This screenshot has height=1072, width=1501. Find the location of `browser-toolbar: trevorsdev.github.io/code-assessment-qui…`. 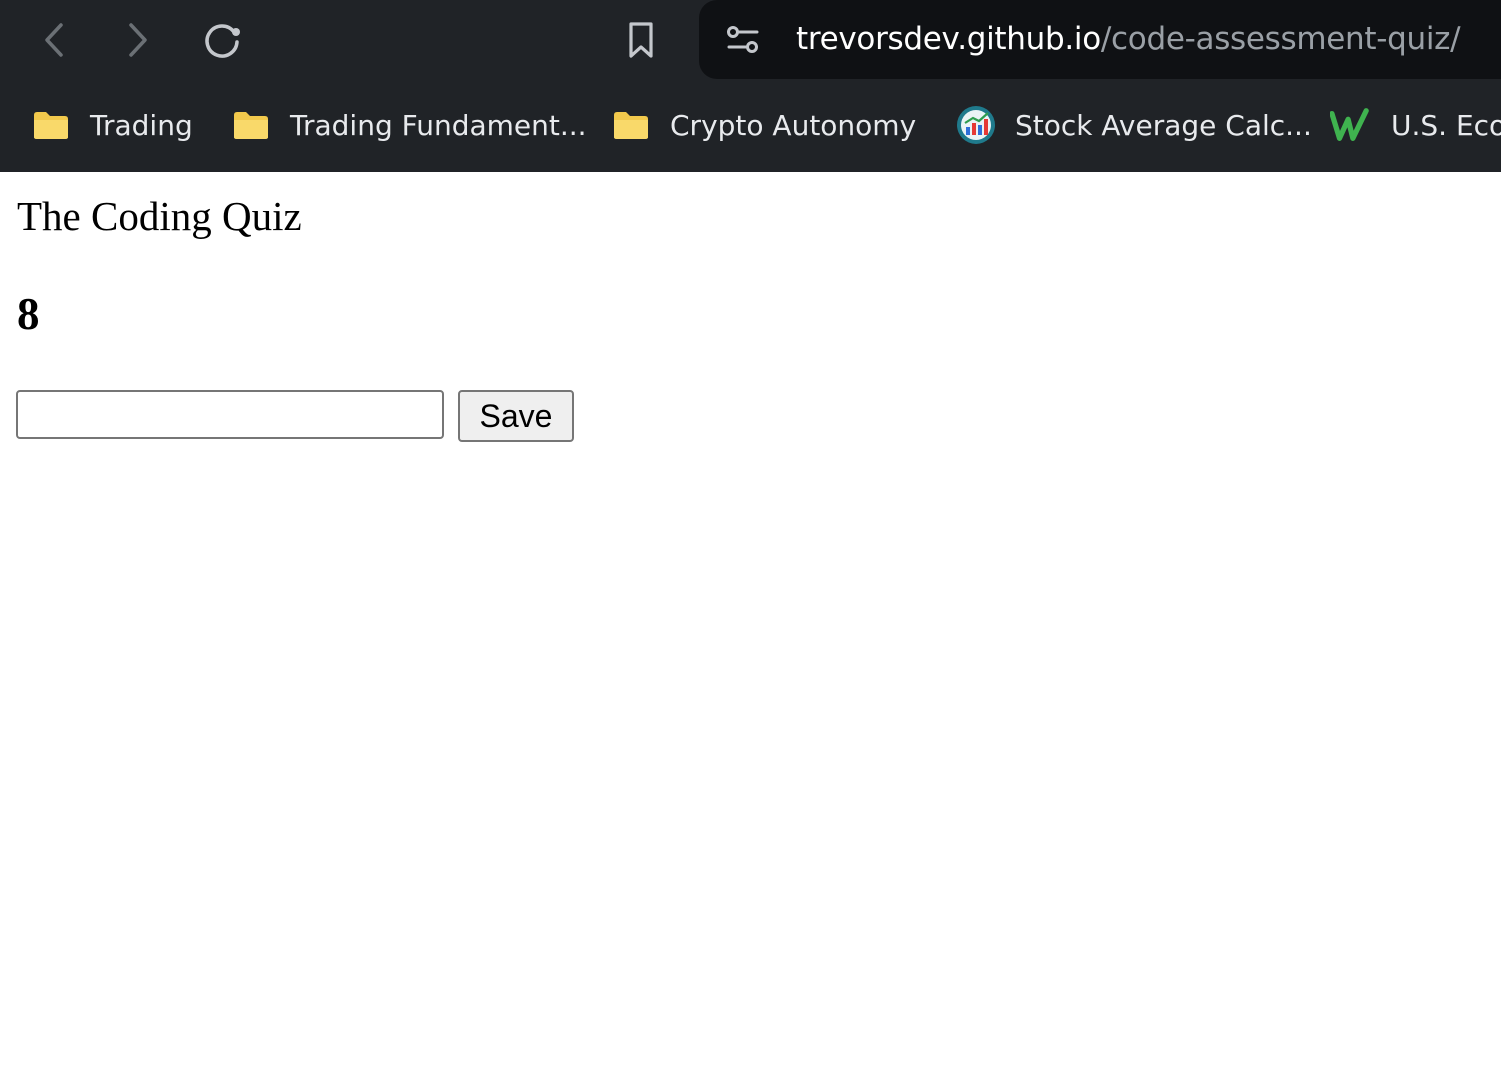

browser-toolbar: trevorsdev.github.io/code-assessment-qui… is located at coordinates (750, 40).